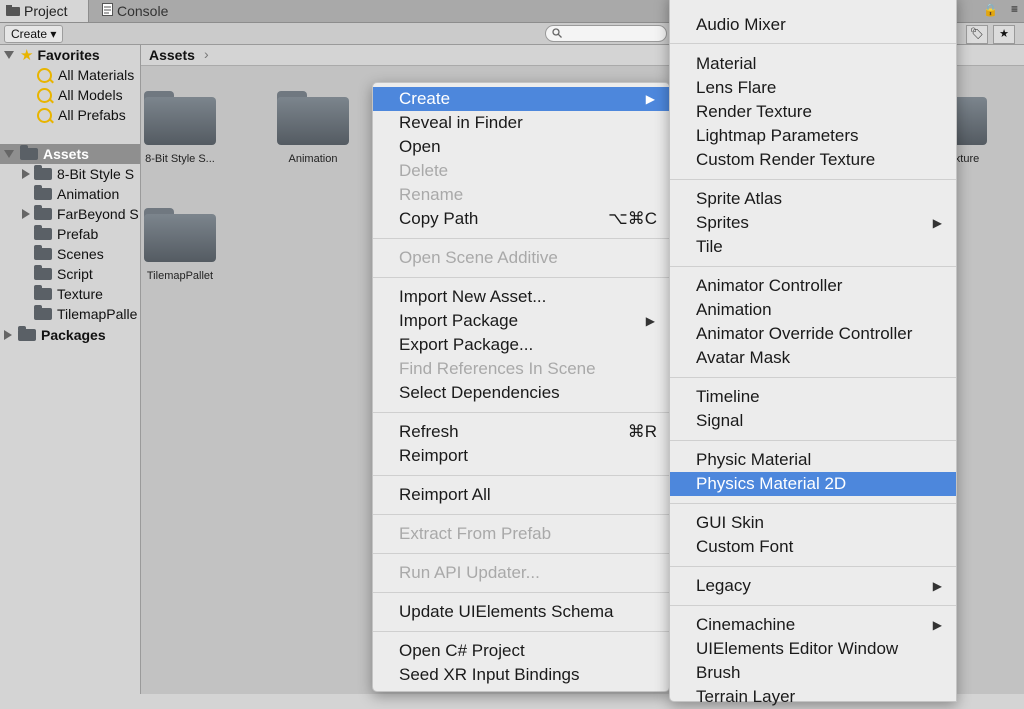 The height and width of the screenshot is (709, 1024). Describe the element at coordinates (813, 673) in the screenshot. I see `submenu-item-brush: Brush` at that location.